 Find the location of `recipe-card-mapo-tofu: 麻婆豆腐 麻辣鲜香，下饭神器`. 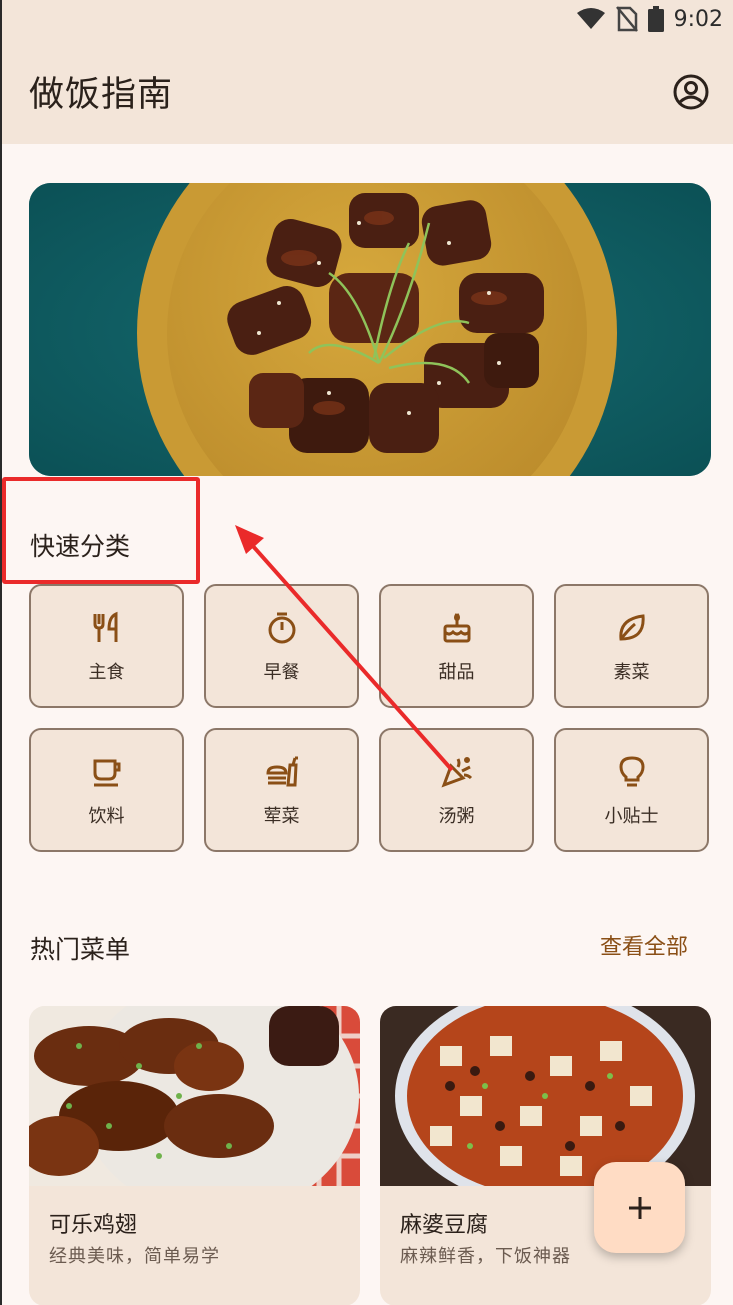

recipe-card-mapo-tofu: 麻婆豆腐 麻辣鲜香，下饭神器 is located at coordinates (545, 1155).